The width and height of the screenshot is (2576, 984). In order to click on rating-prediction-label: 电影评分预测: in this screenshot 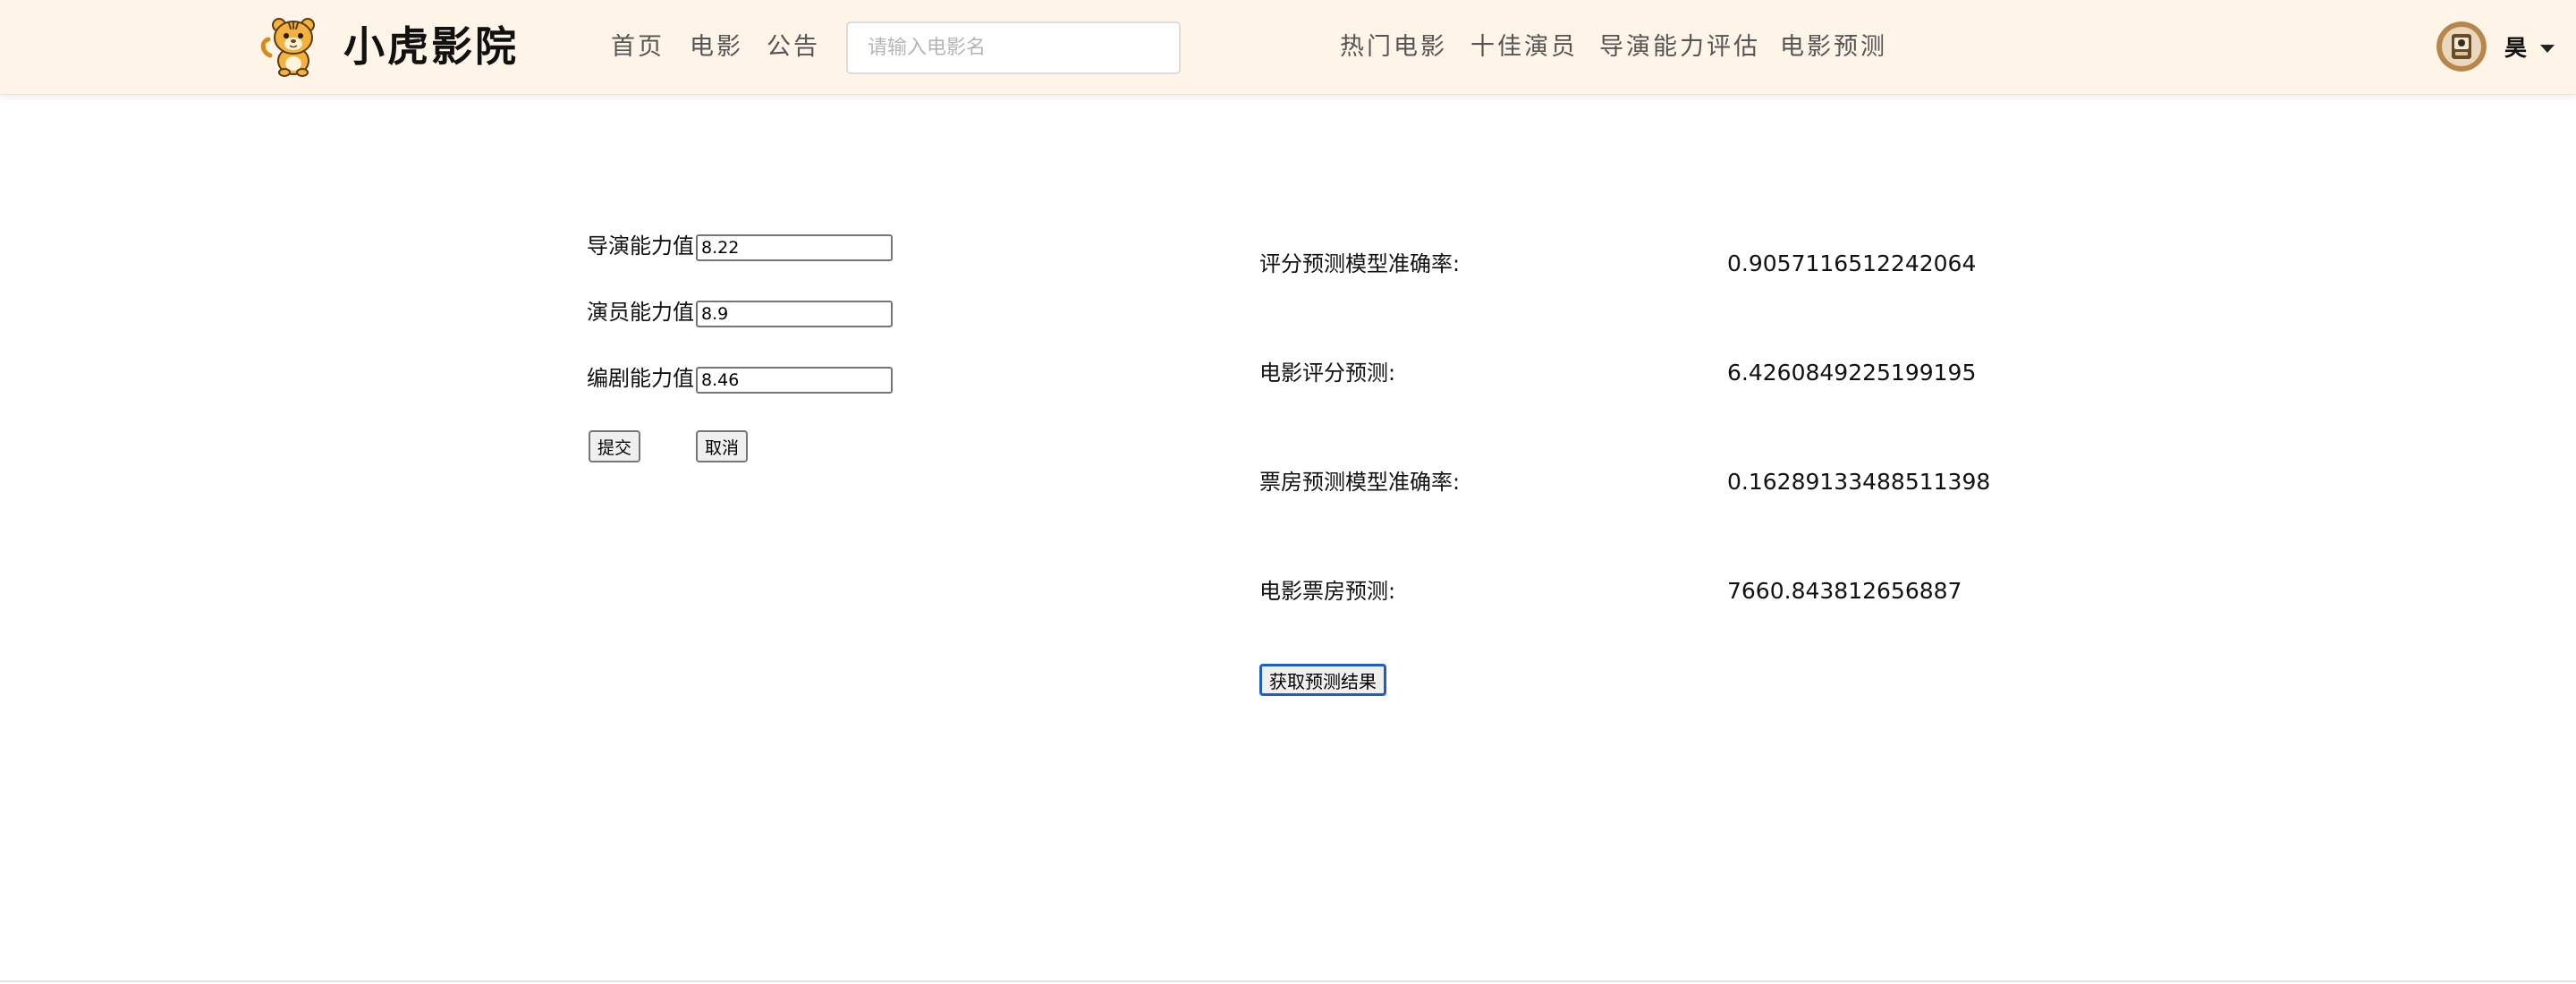, I will do `click(1327, 373)`.